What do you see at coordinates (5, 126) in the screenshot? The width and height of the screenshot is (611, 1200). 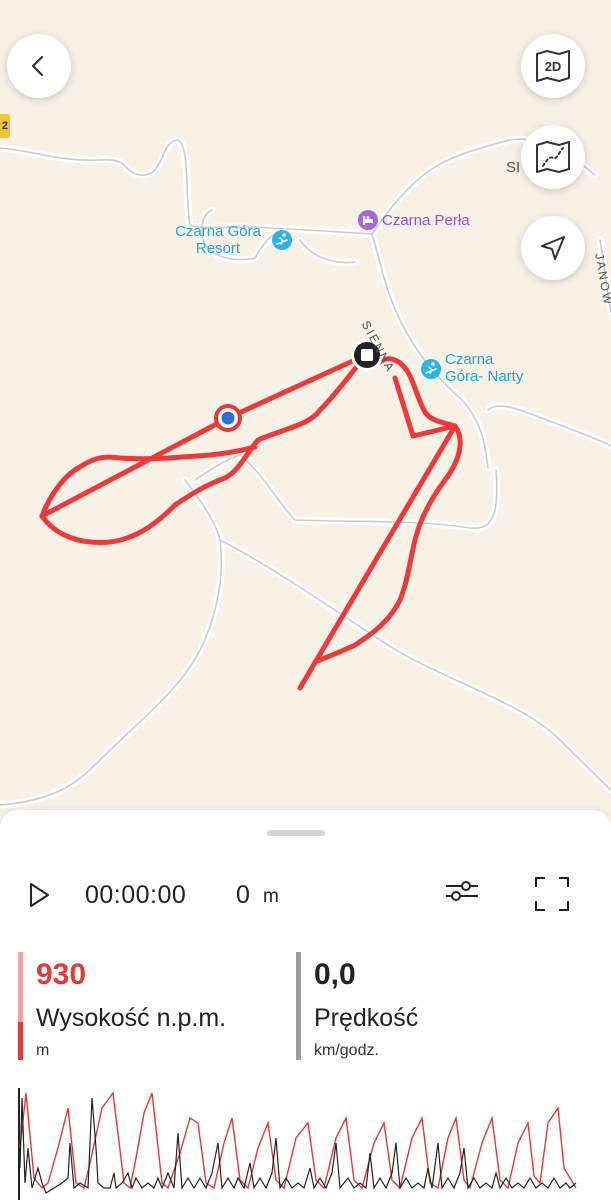 I see `road-number-badge: 2` at bounding box center [5, 126].